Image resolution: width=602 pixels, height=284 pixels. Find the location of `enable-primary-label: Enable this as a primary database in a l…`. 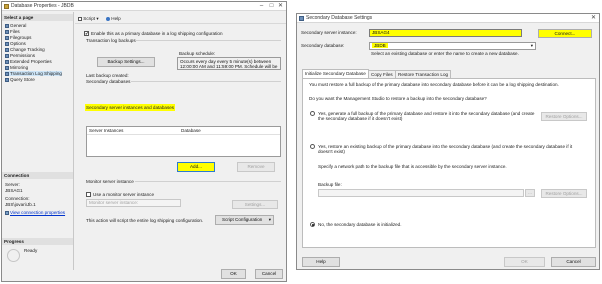

enable-primary-label: Enable this as a primary database in a l… is located at coordinates (157, 33).